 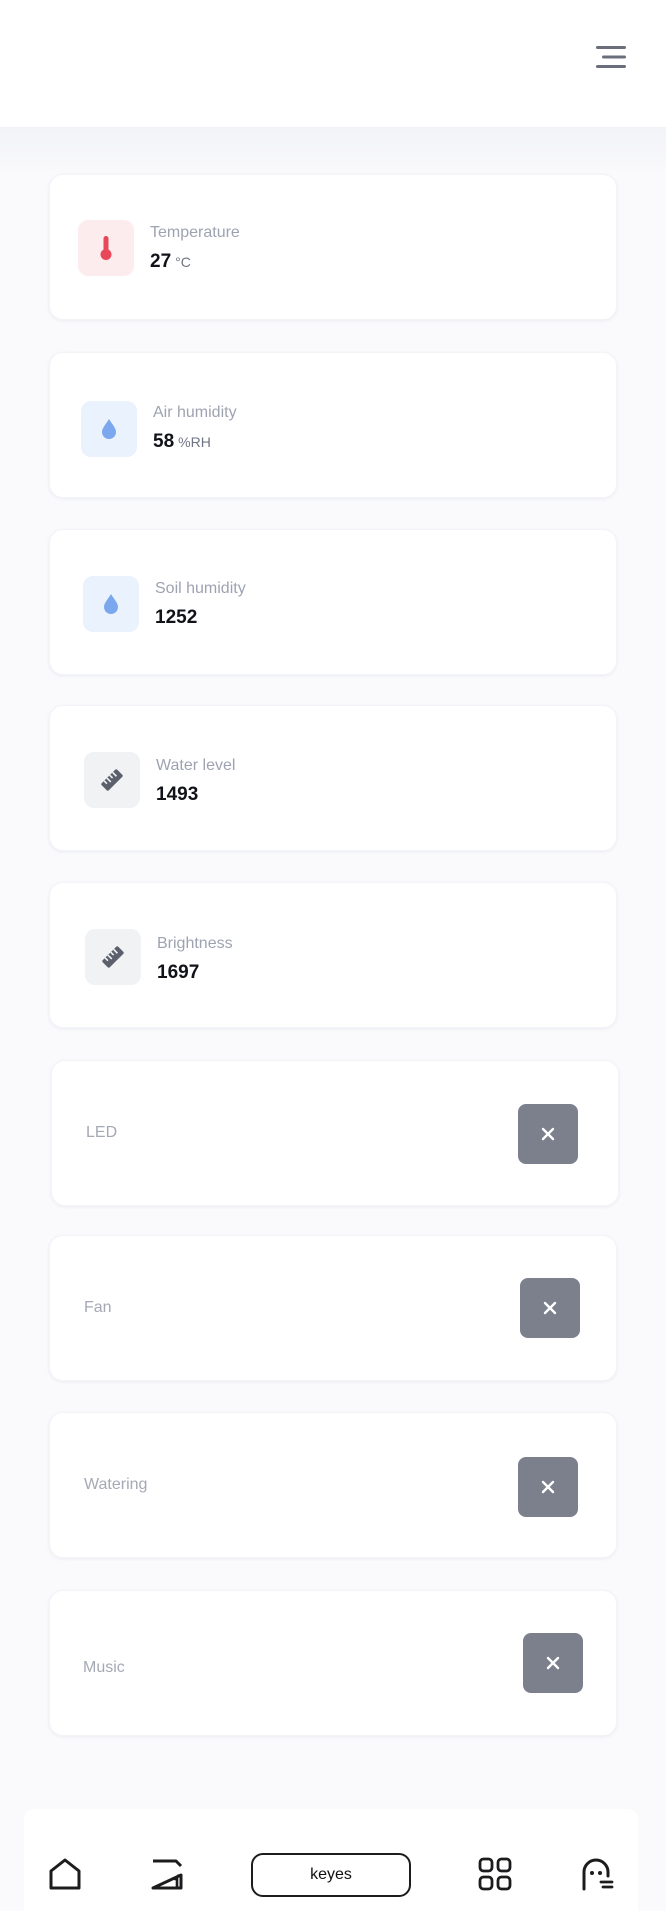 I want to click on sensor-card-air-humidity: Air humidity 58 %RH, so click(x=333, y=425).